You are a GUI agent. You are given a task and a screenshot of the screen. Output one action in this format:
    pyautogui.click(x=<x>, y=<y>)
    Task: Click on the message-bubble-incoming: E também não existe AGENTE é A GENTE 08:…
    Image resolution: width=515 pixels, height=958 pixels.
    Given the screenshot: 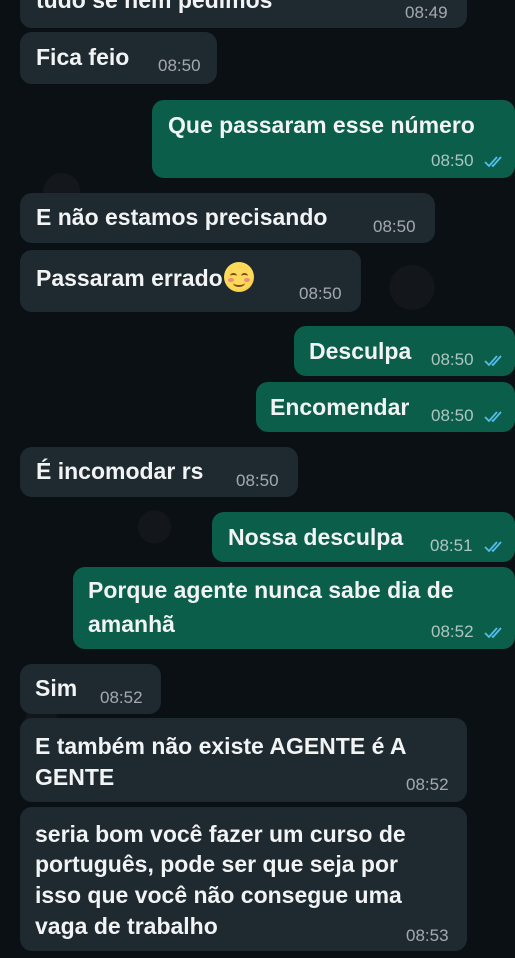 What is the action you would take?
    pyautogui.click(x=243, y=760)
    